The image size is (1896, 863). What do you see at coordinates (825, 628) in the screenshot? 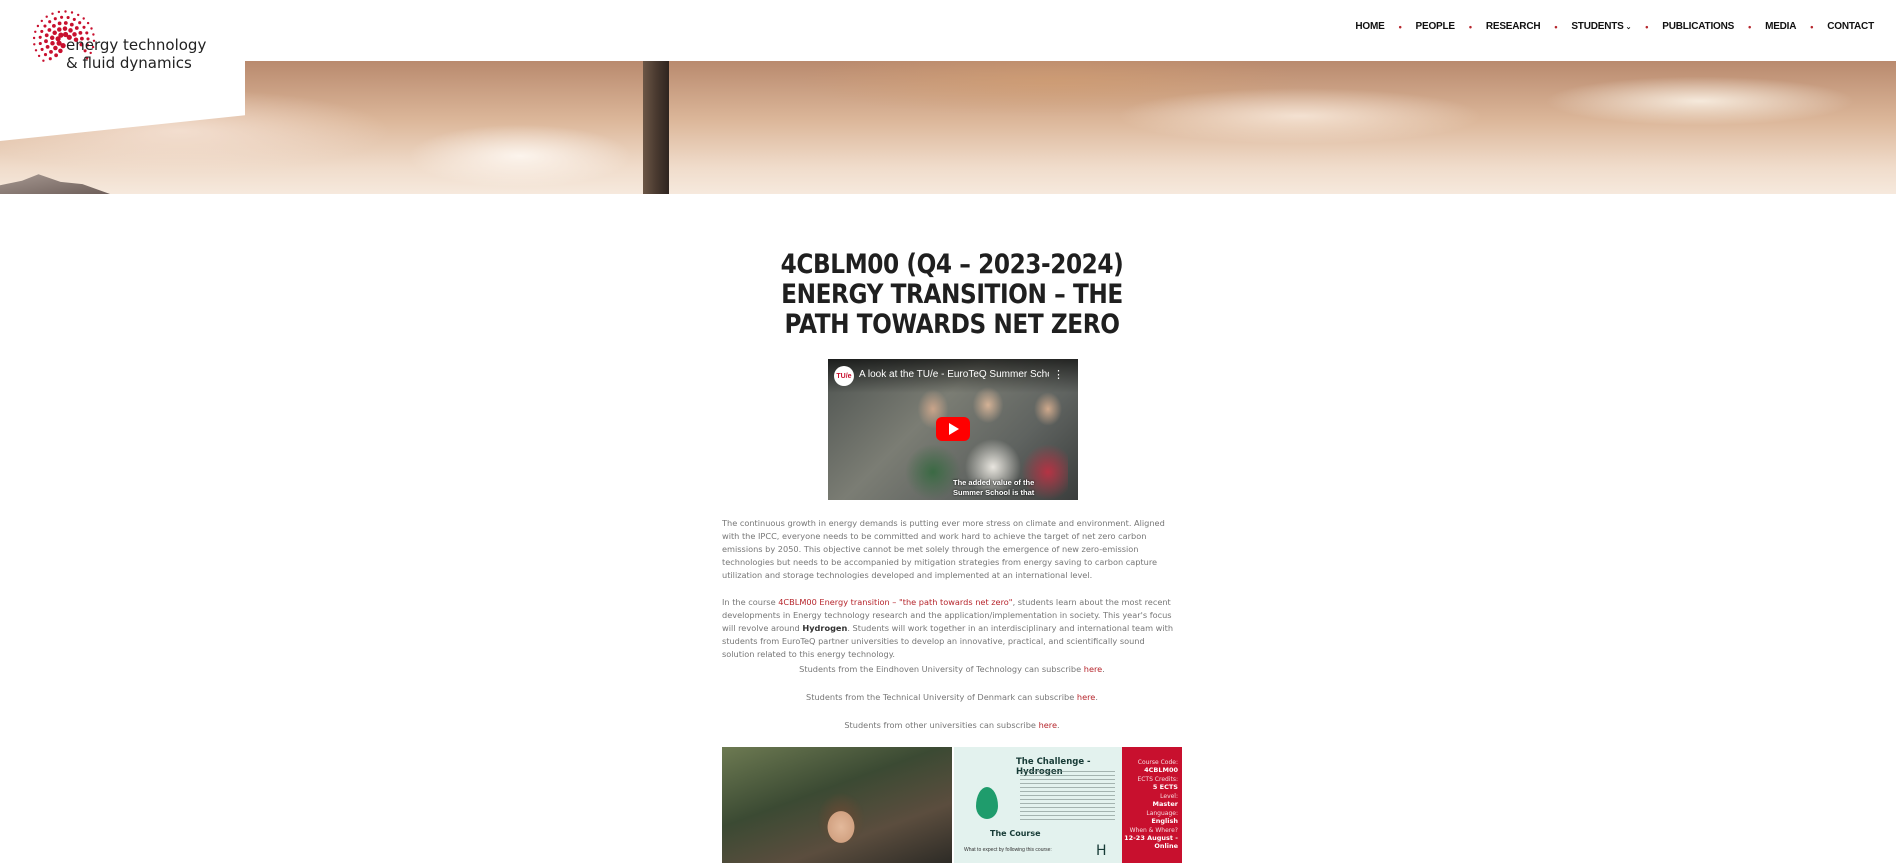
I see `course-focus: Hydrogen` at bounding box center [825, 628].